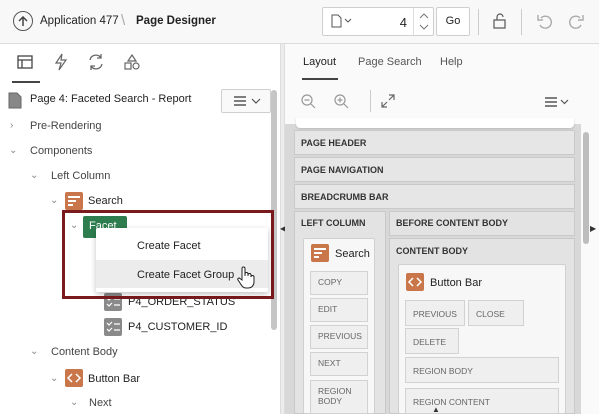 This screenshot has width=599, height=414. What do you see at coordinates (352, 254) in the screenshot?
I see `search-region-title: Search` at bounding box center [352, 254].